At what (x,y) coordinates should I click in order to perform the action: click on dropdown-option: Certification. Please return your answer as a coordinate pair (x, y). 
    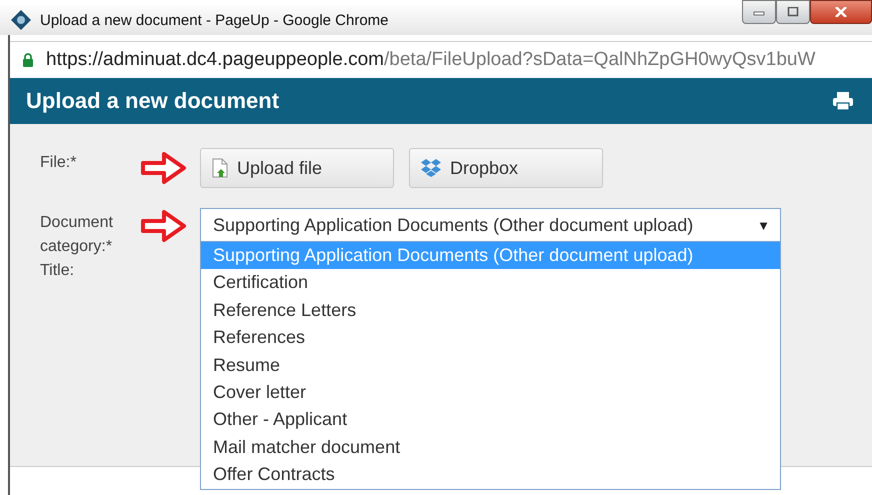
    Looking at the image, I should click on (490, 283).